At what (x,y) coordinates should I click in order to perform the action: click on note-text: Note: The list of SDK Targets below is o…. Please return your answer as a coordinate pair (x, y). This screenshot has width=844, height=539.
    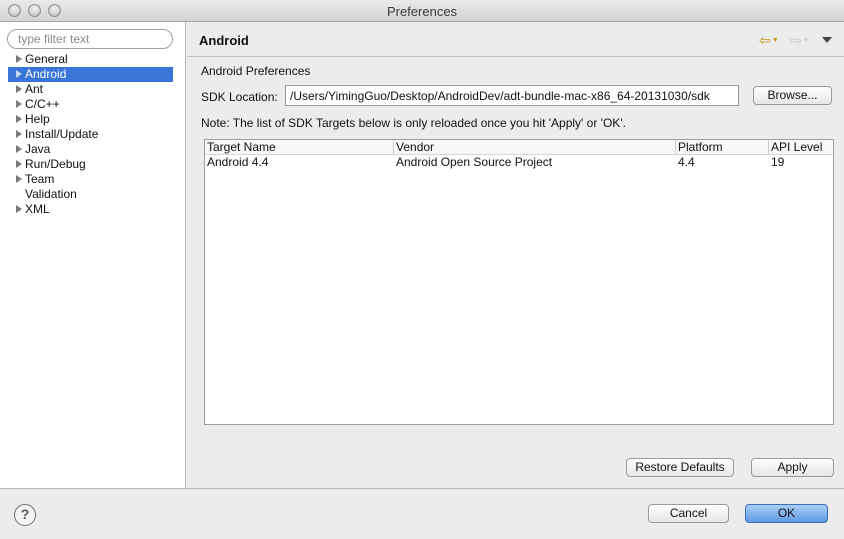
    Looking at the image, I should click on (413, 123).